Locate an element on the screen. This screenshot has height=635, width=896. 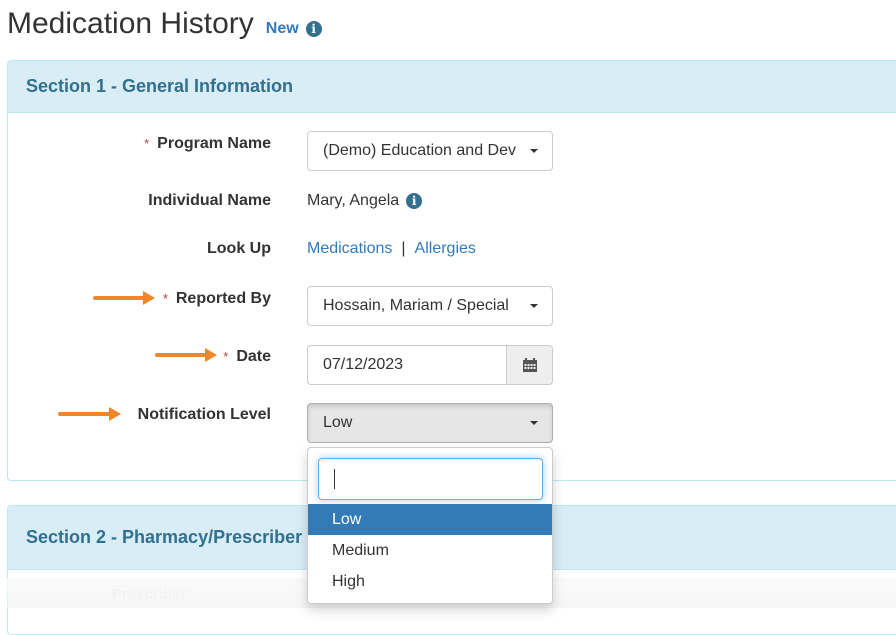
new-badge: New is located at coordinates (282, 28).